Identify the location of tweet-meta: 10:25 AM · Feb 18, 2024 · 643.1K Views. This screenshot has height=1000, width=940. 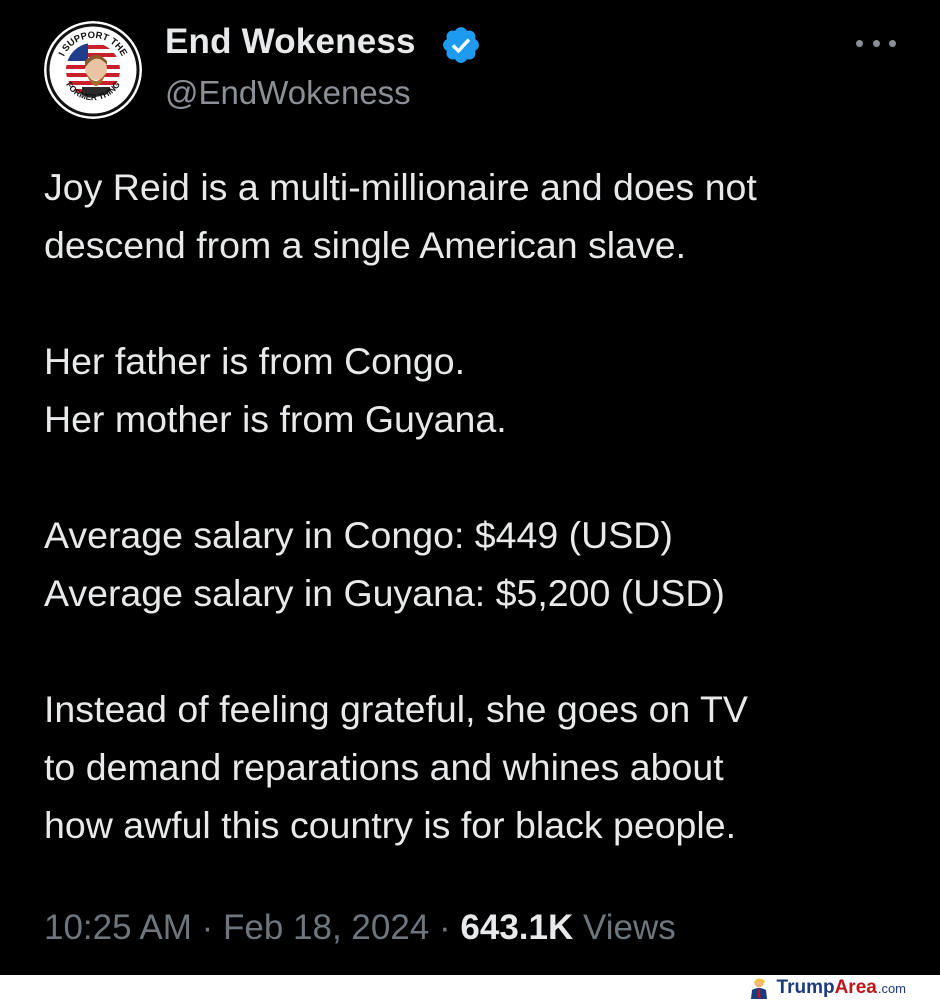
(360, 928).